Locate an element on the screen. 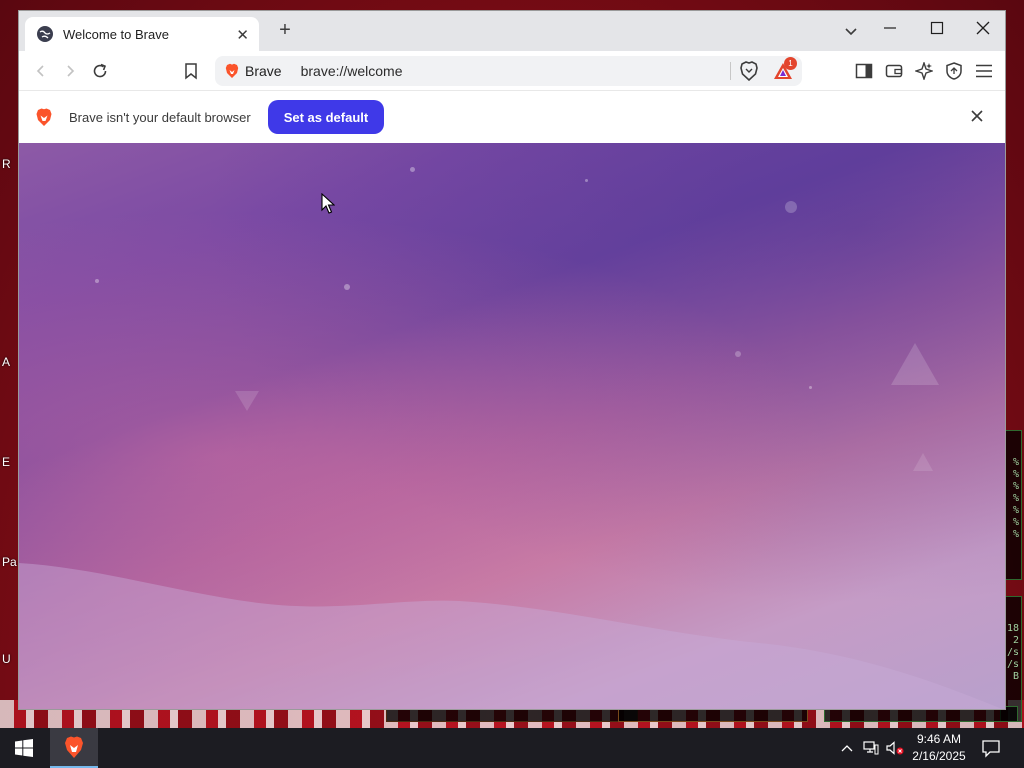  bookmark-button is located at coordinates (191, 71).